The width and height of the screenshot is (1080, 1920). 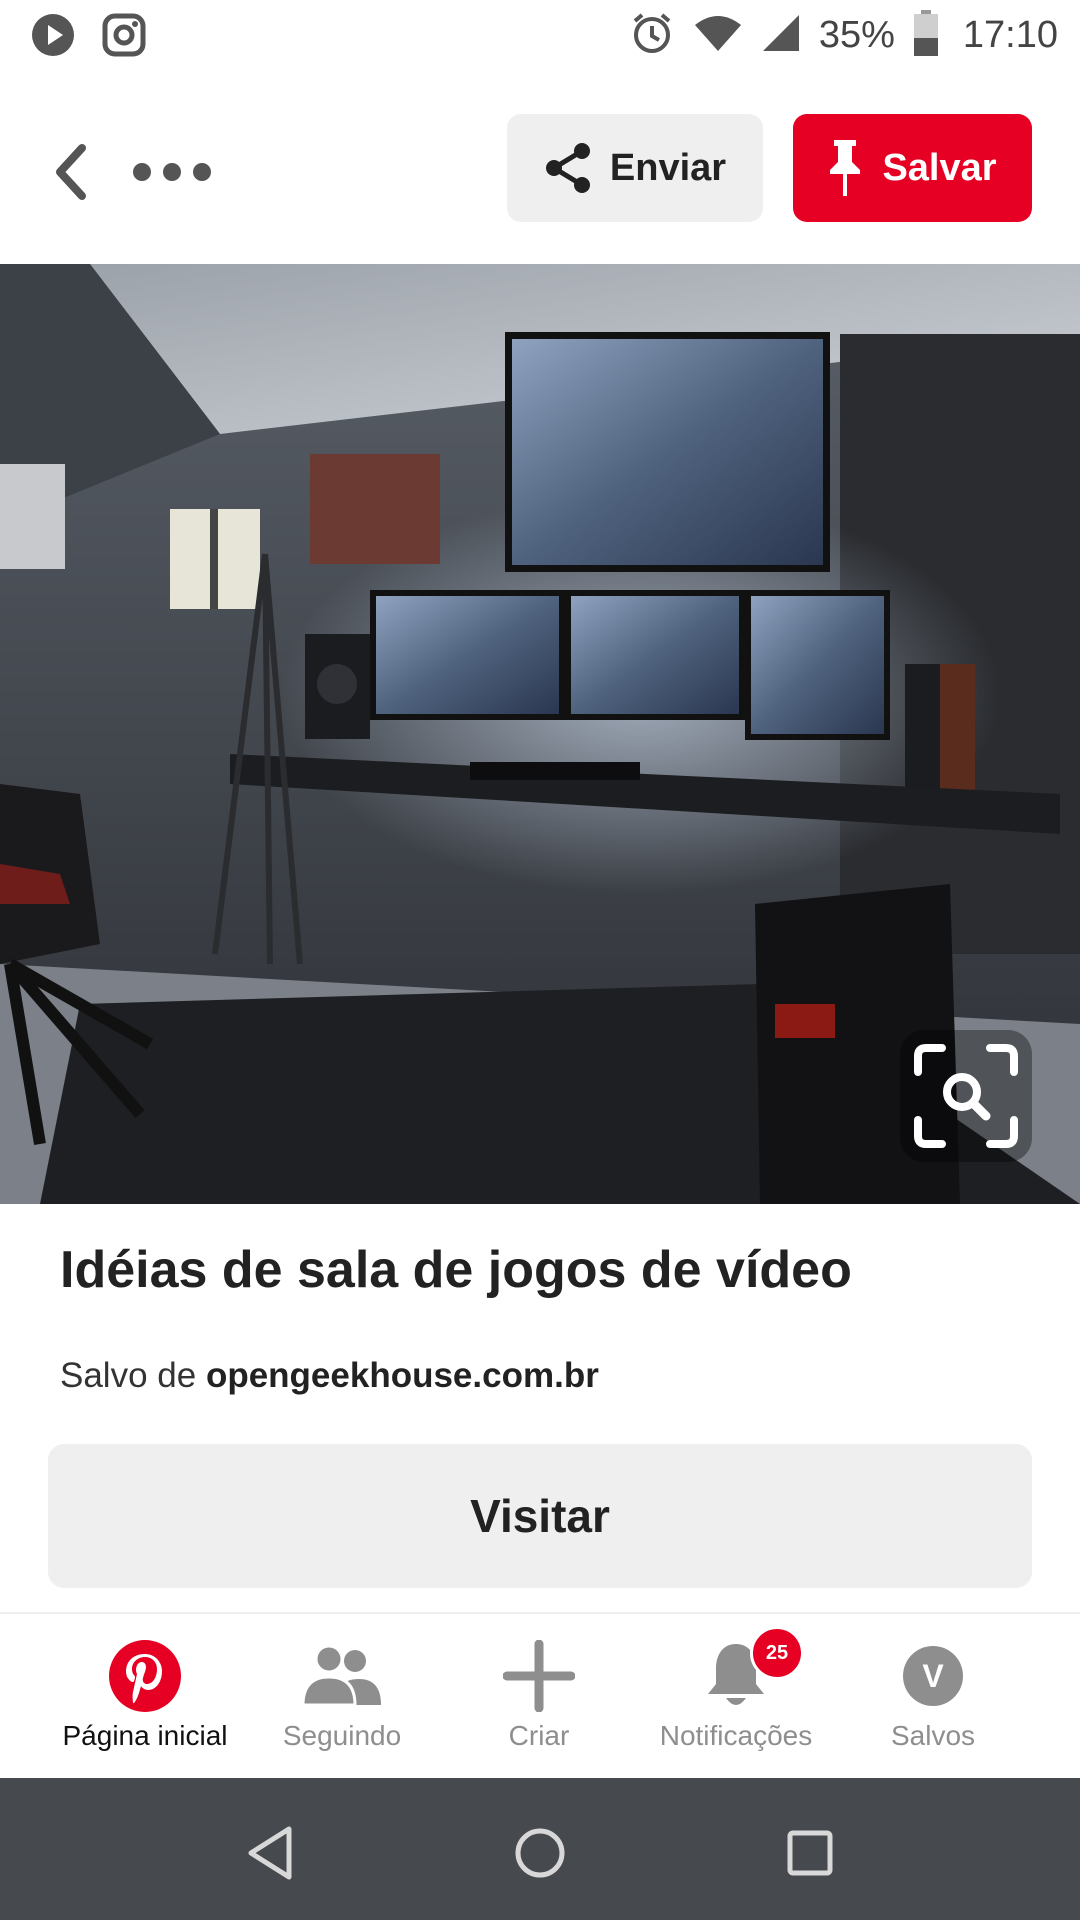 I want to click on system-home-button, so click(x=540, y=1853).